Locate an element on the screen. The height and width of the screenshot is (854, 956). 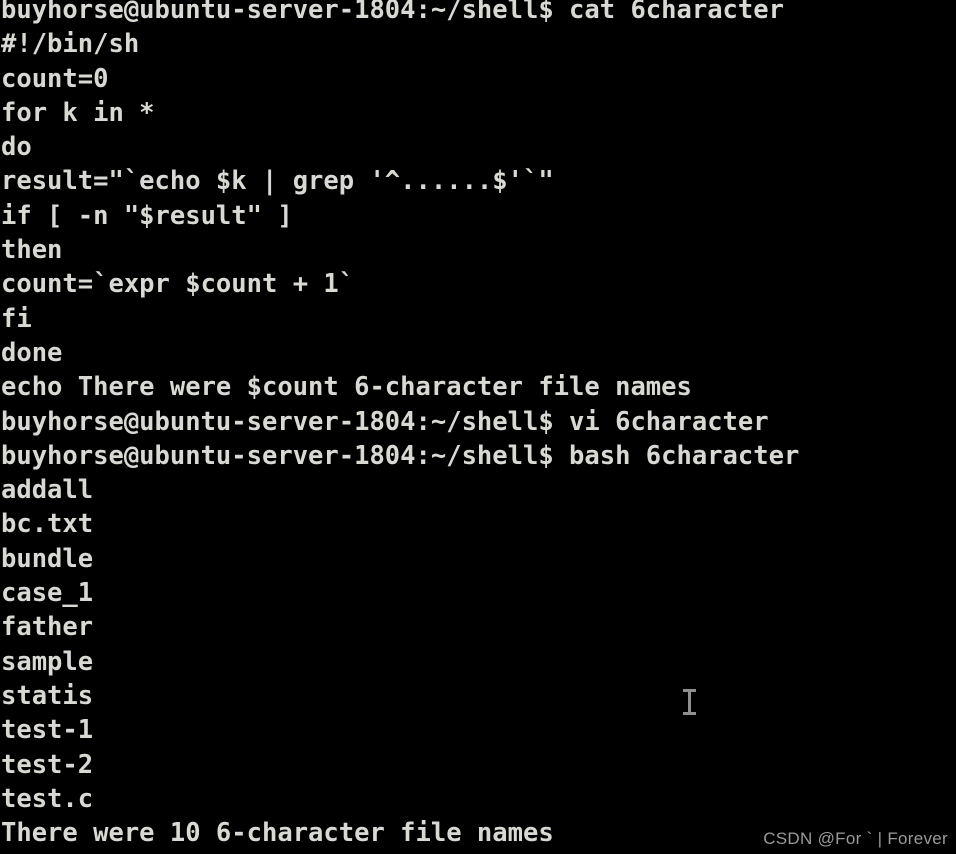
terminal-line: fi is located at coordinates (16, 318).